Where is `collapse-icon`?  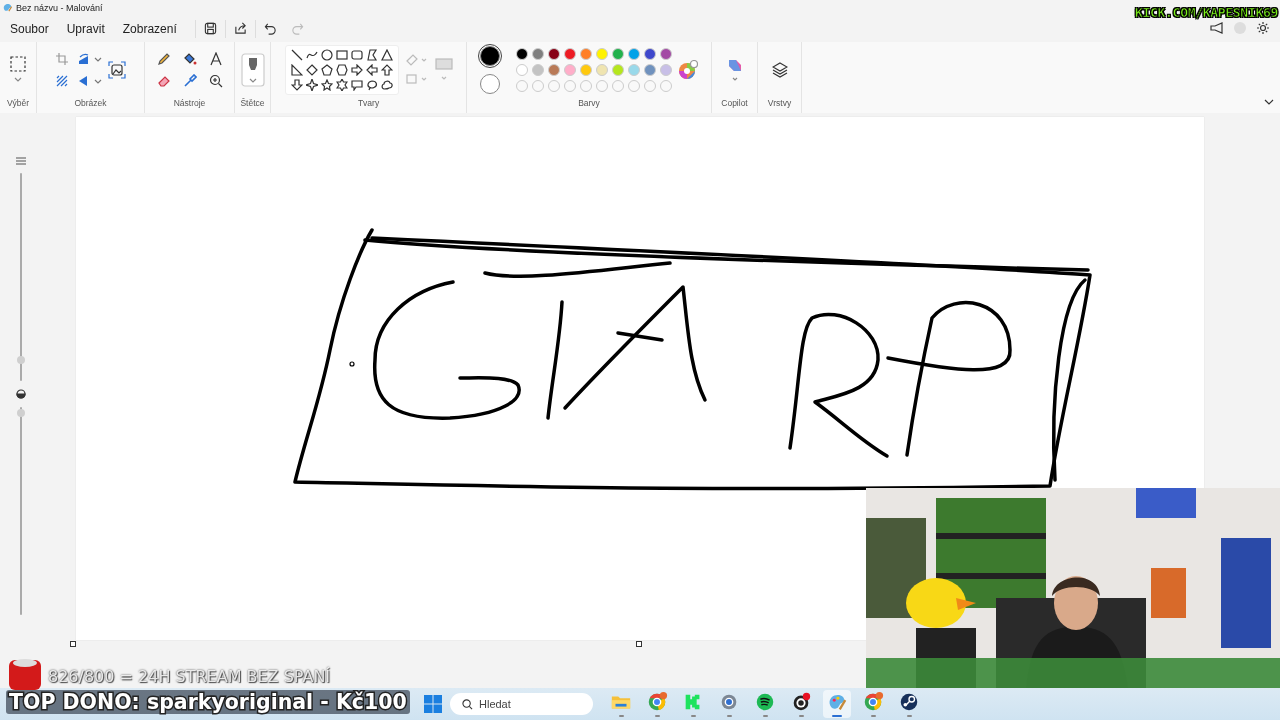 collapse-icon is located at coordinates (1269, 102).